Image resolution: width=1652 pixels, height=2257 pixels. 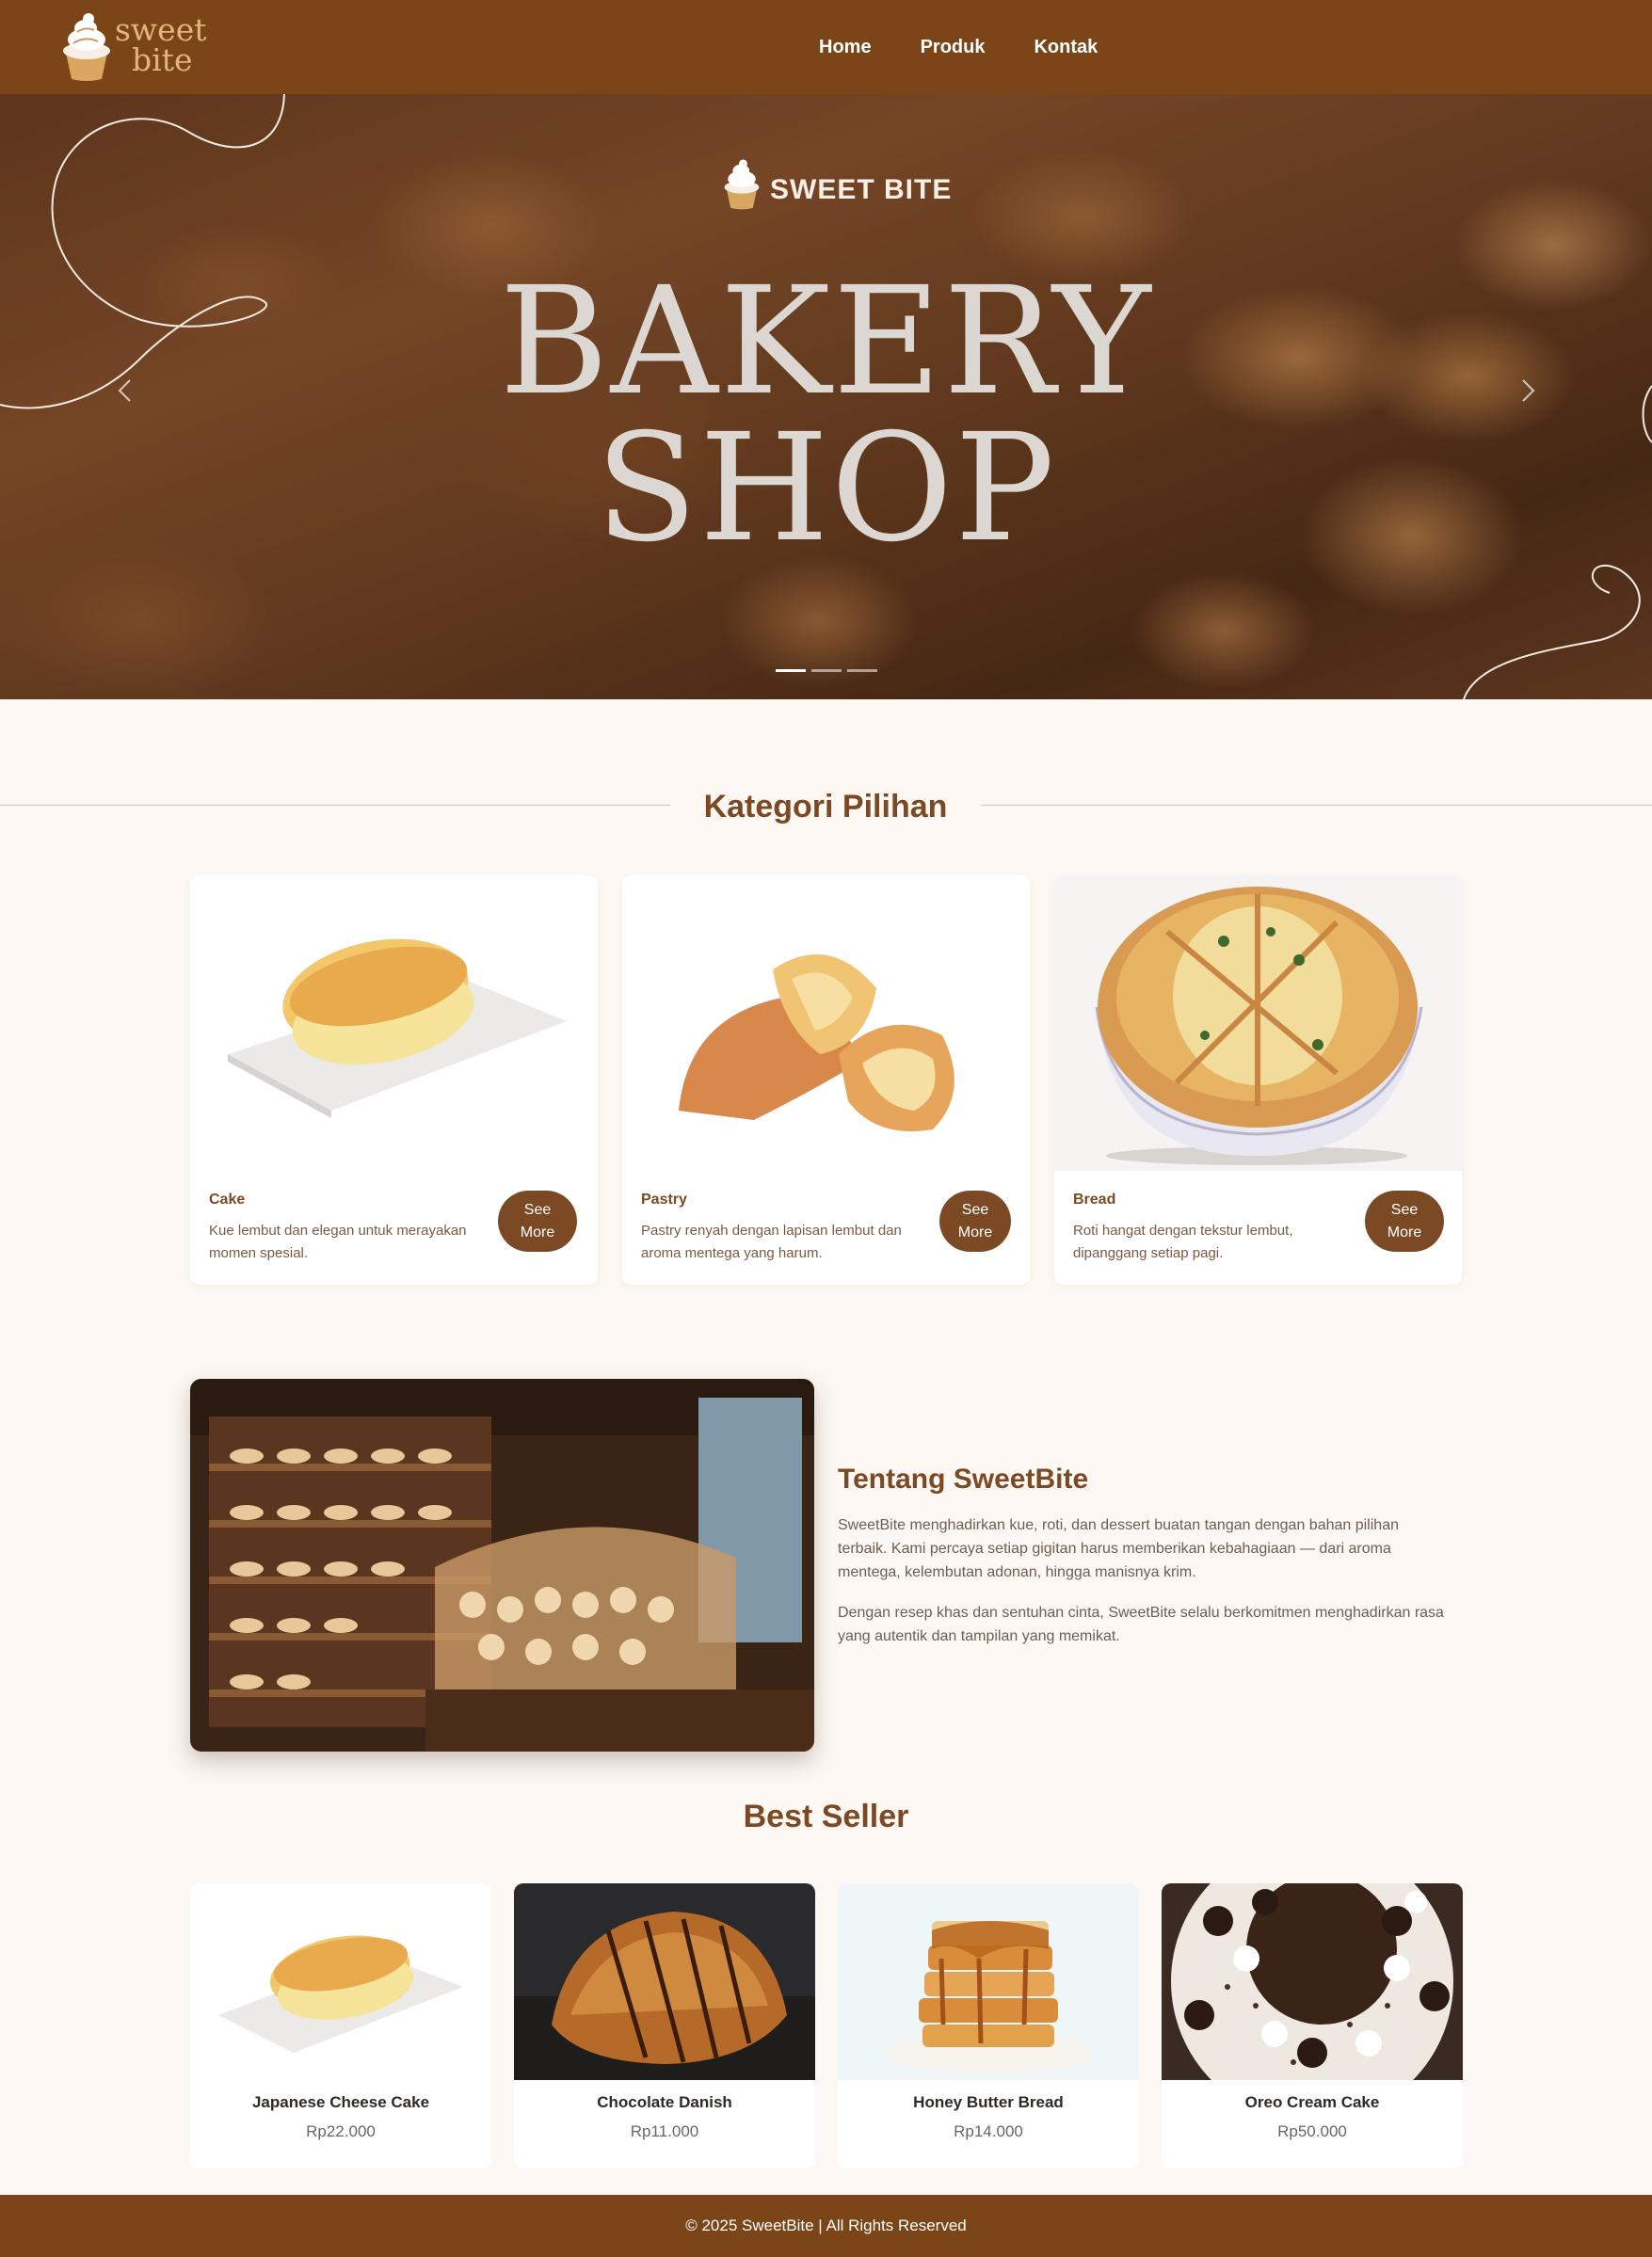 I want to click on category-name: Bread, so click(x=1094, y=1200).